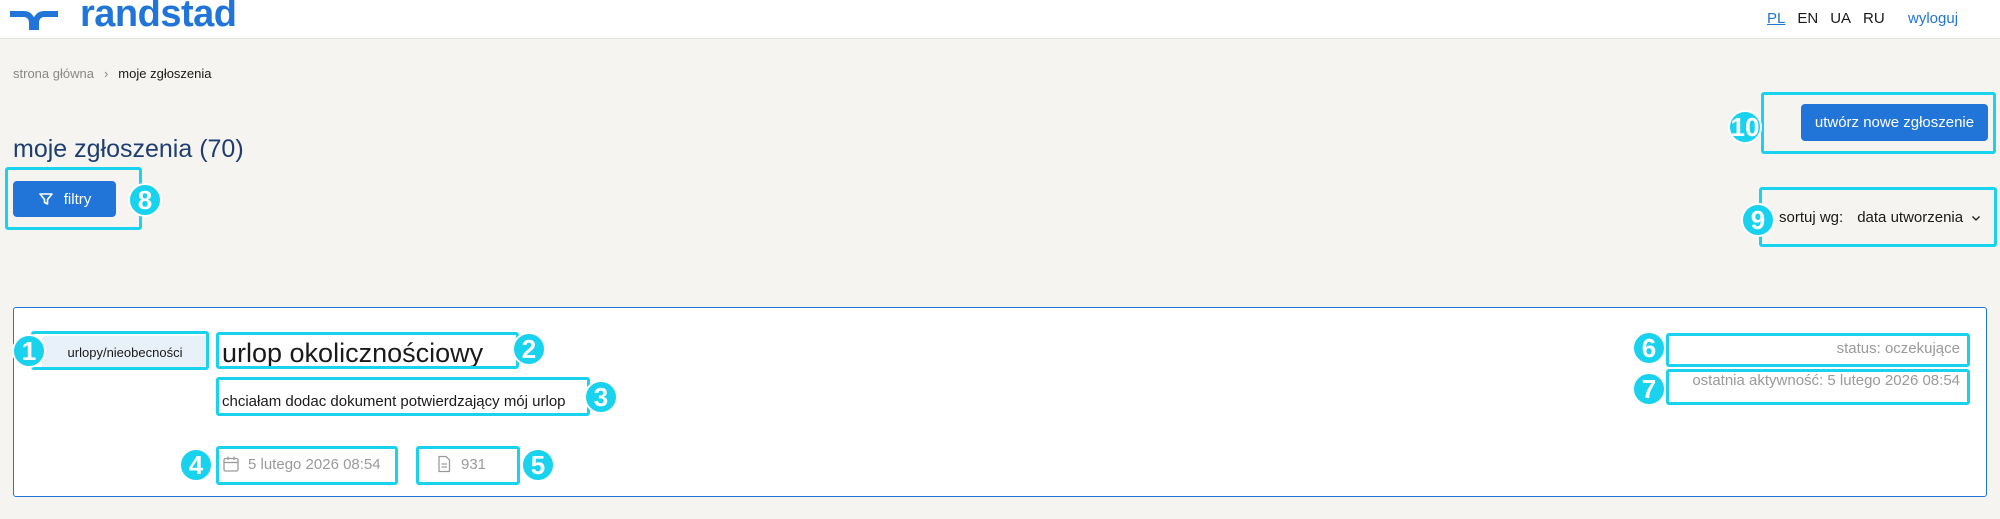  I want to click on annotation-badge-3: 3, so click(601, 397).